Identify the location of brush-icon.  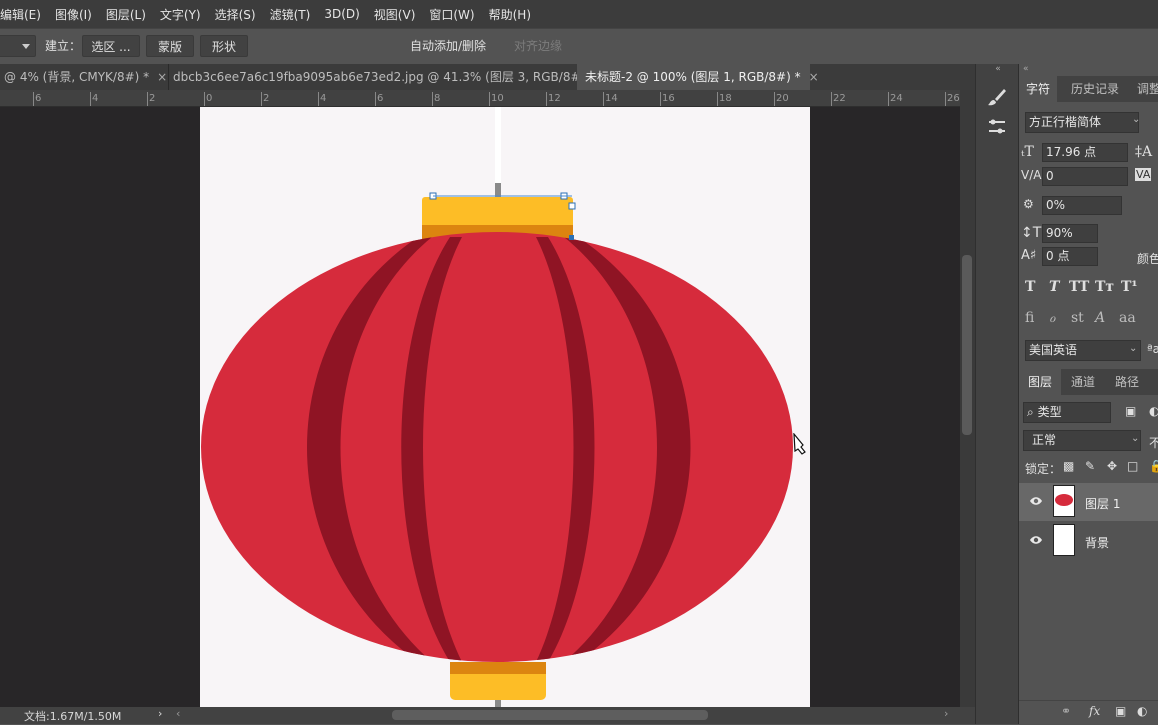
(997, 97).